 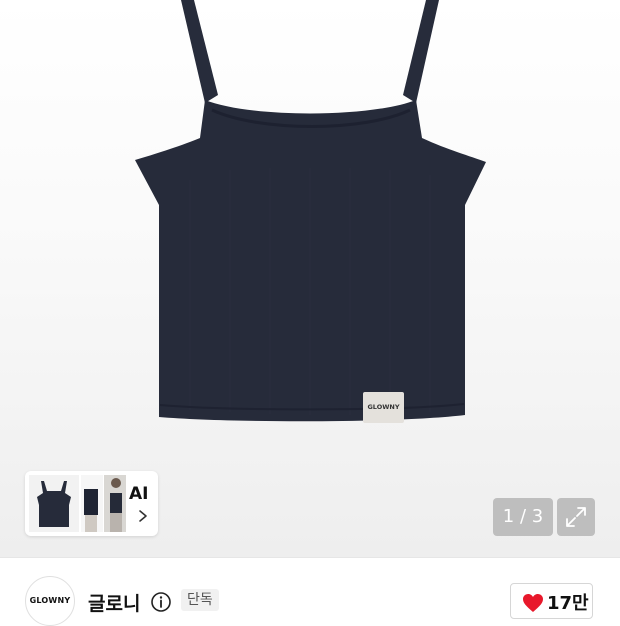 I want to click on brand-logo: GLOWNY, so click(x=50, y=601).